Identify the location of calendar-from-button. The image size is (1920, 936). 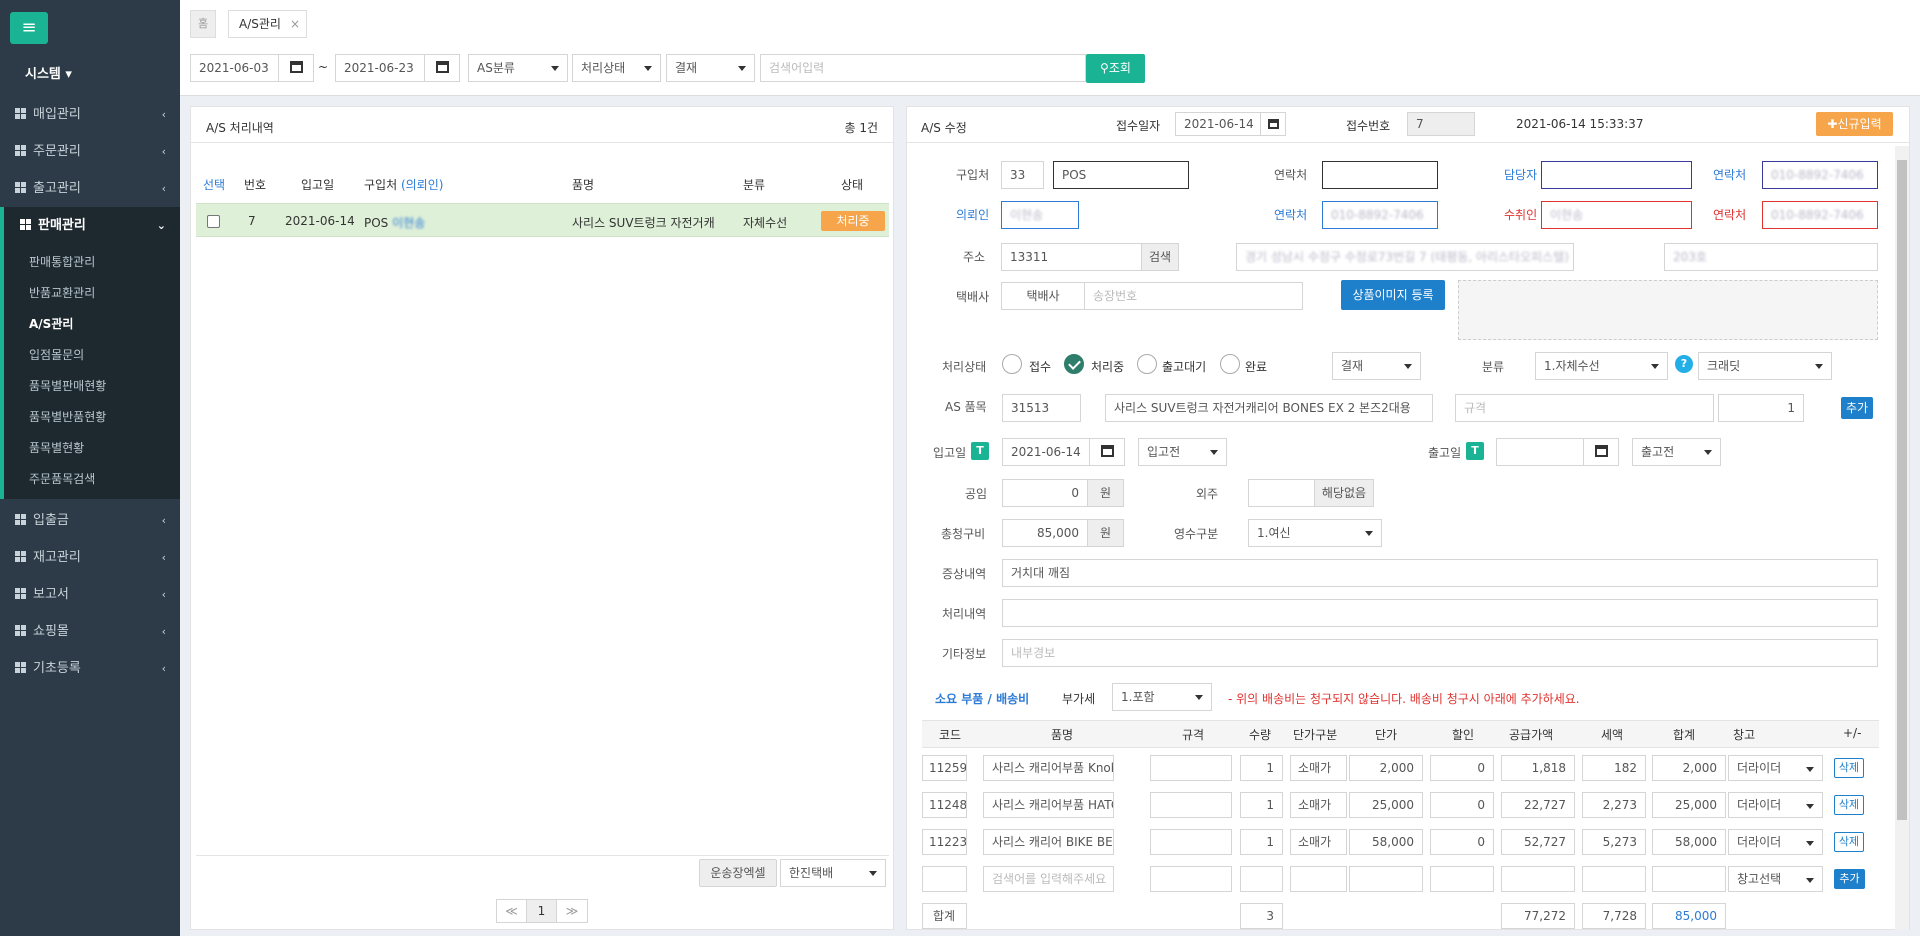
(296, 68).